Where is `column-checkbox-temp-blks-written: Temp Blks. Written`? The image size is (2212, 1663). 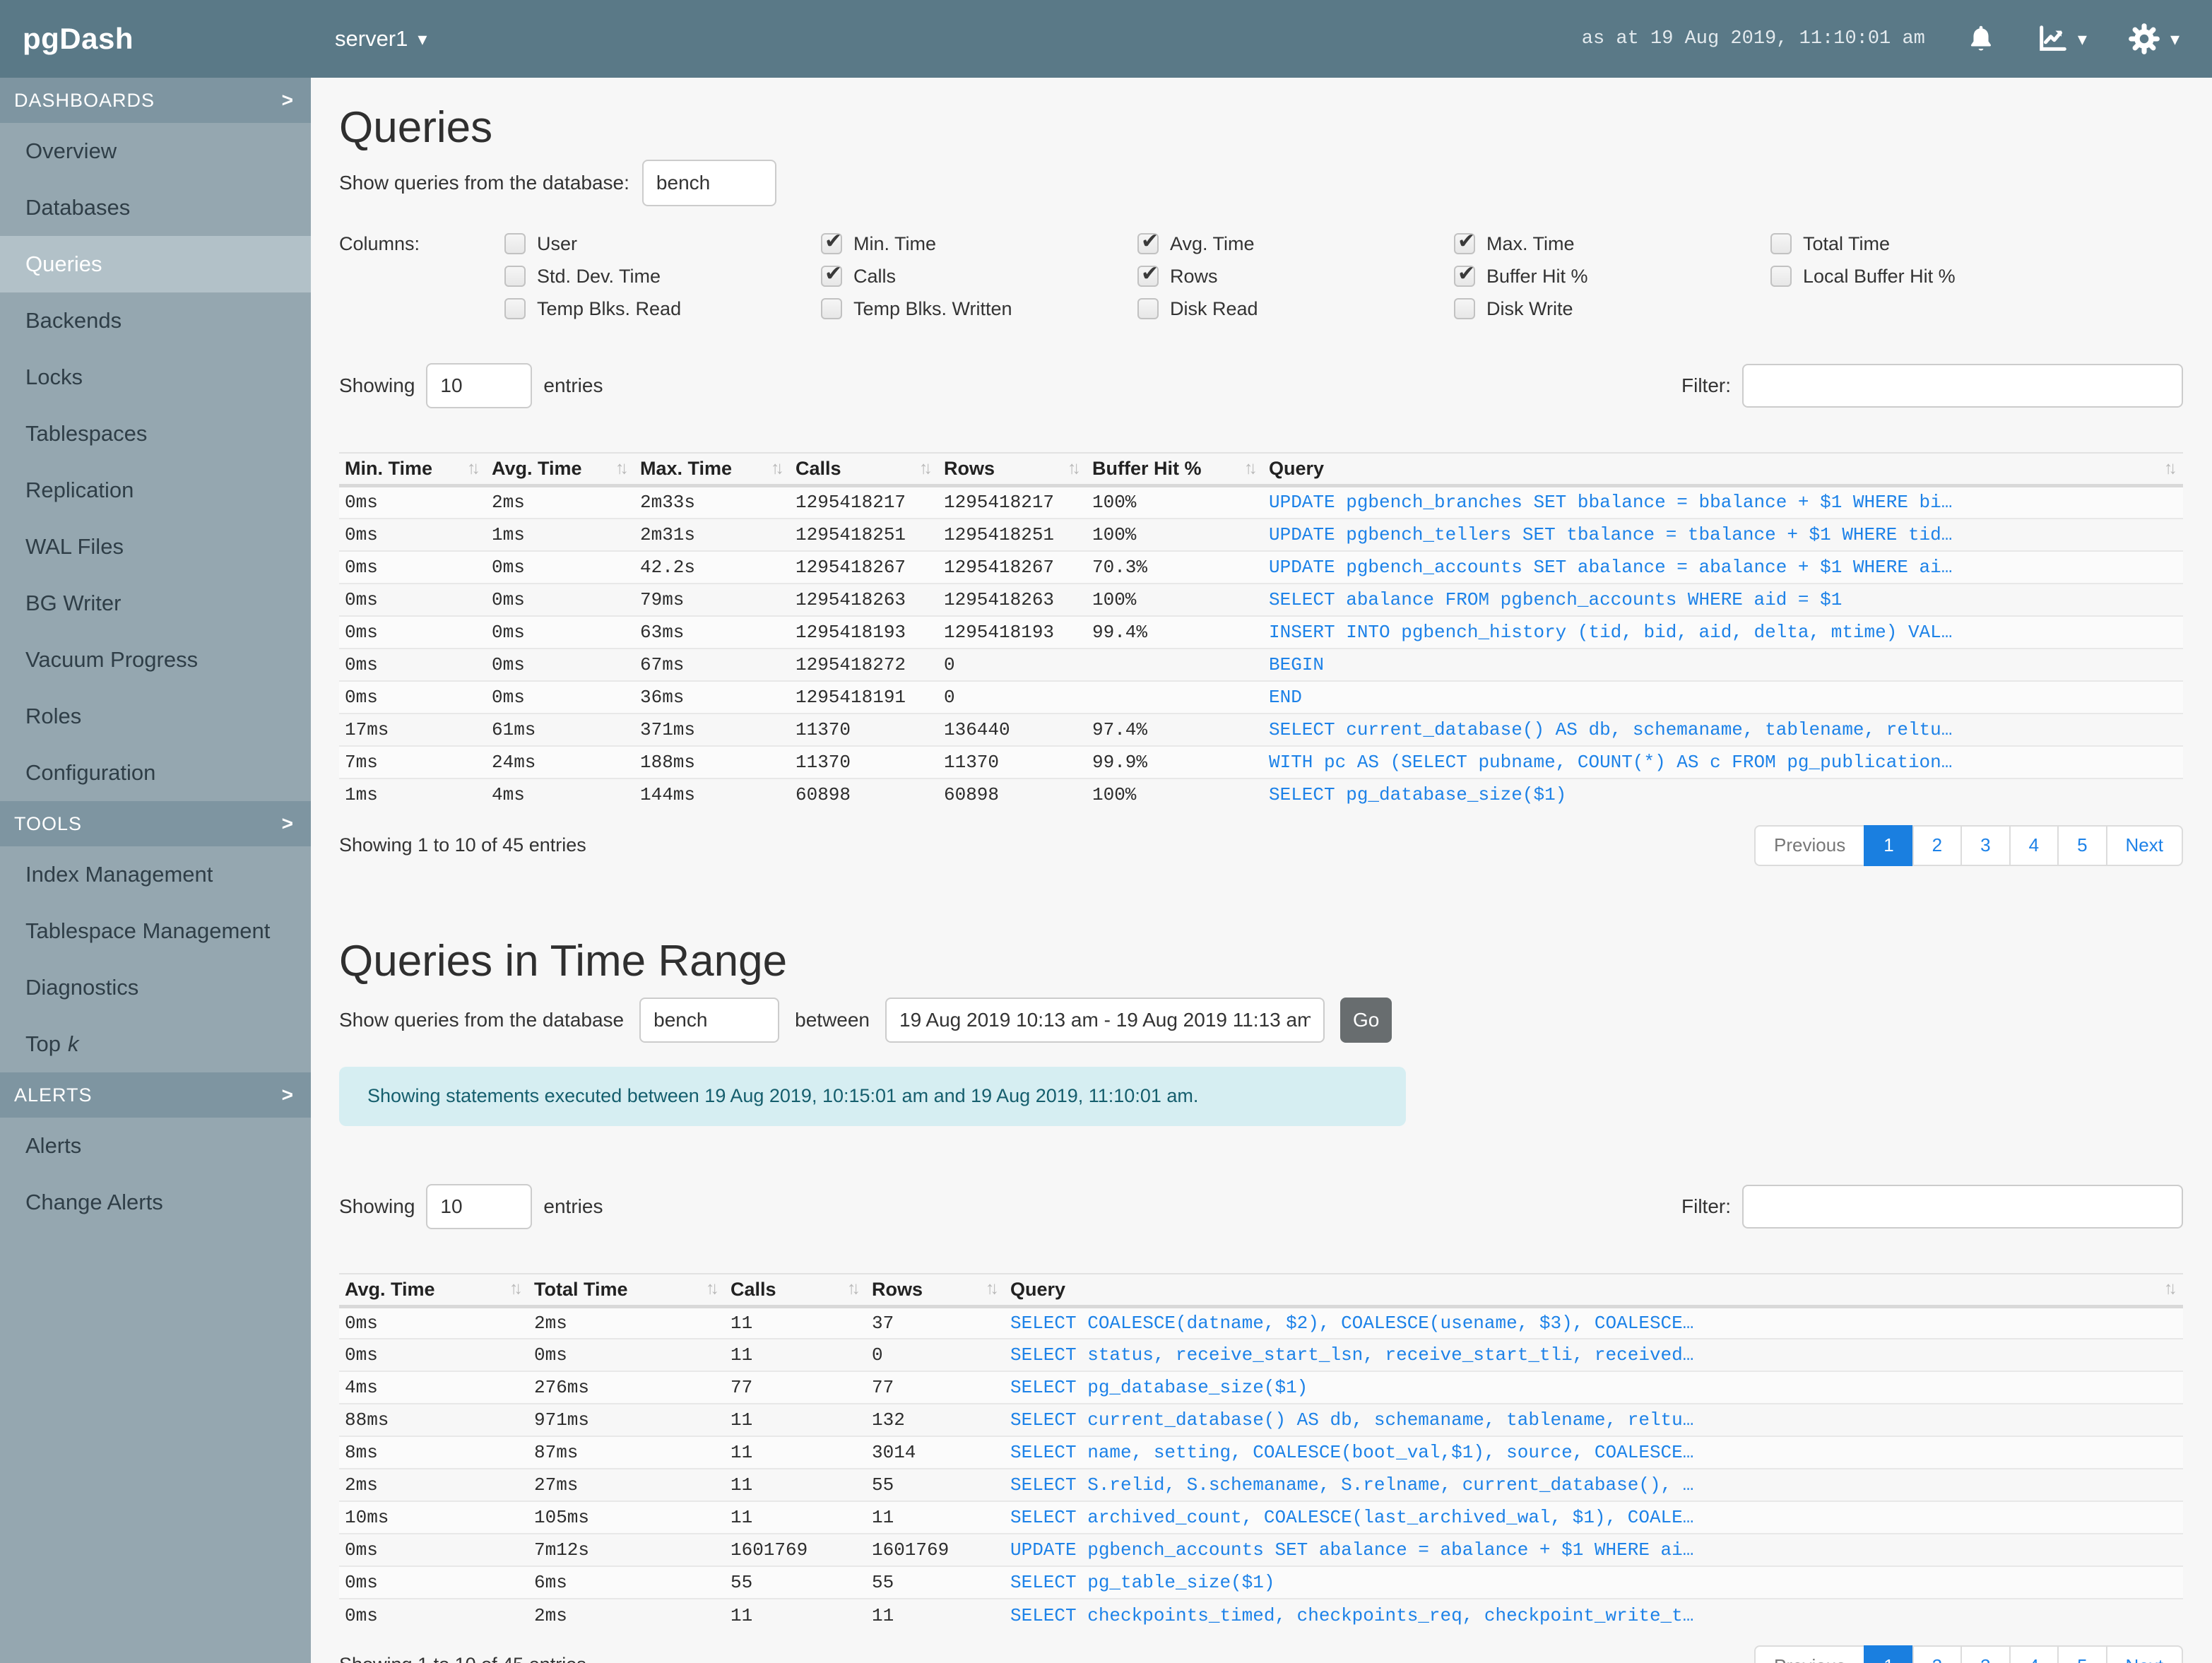
column-checkbox-temp-blks-written: Temp Blks. Written is located at coordinates (979, 309).